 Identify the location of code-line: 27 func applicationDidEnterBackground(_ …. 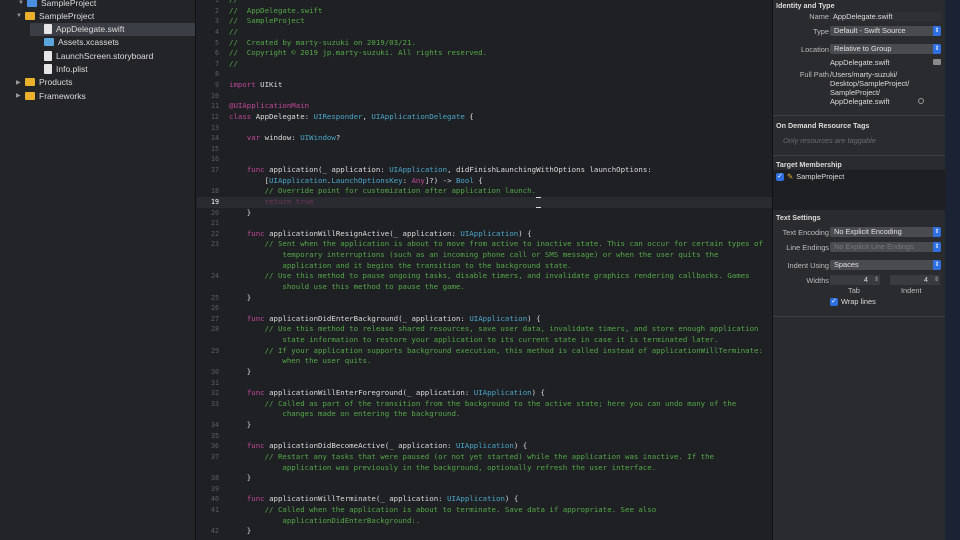
(484, 319).